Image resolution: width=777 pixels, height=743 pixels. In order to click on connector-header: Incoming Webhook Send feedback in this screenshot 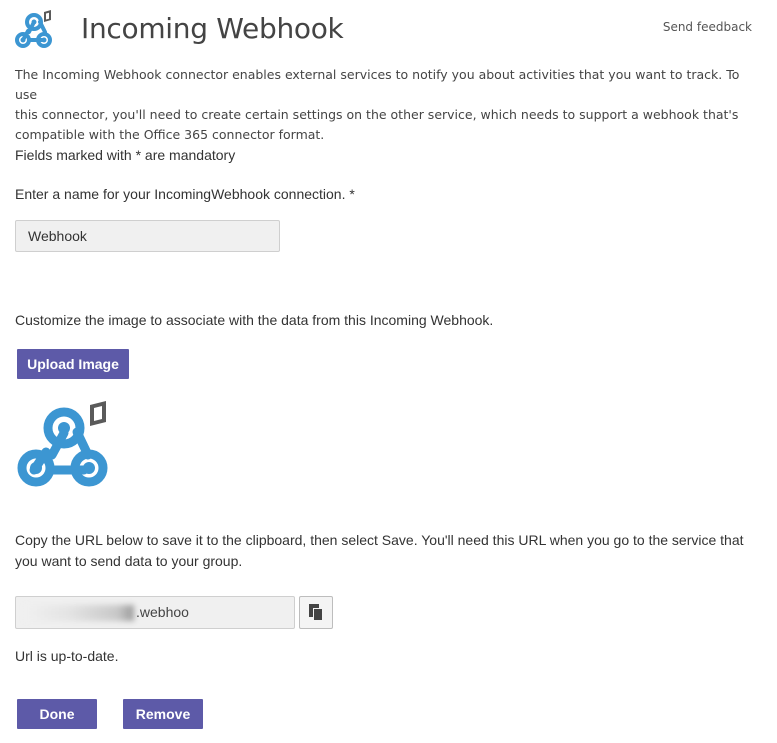, I will do `click(389, 32)`.